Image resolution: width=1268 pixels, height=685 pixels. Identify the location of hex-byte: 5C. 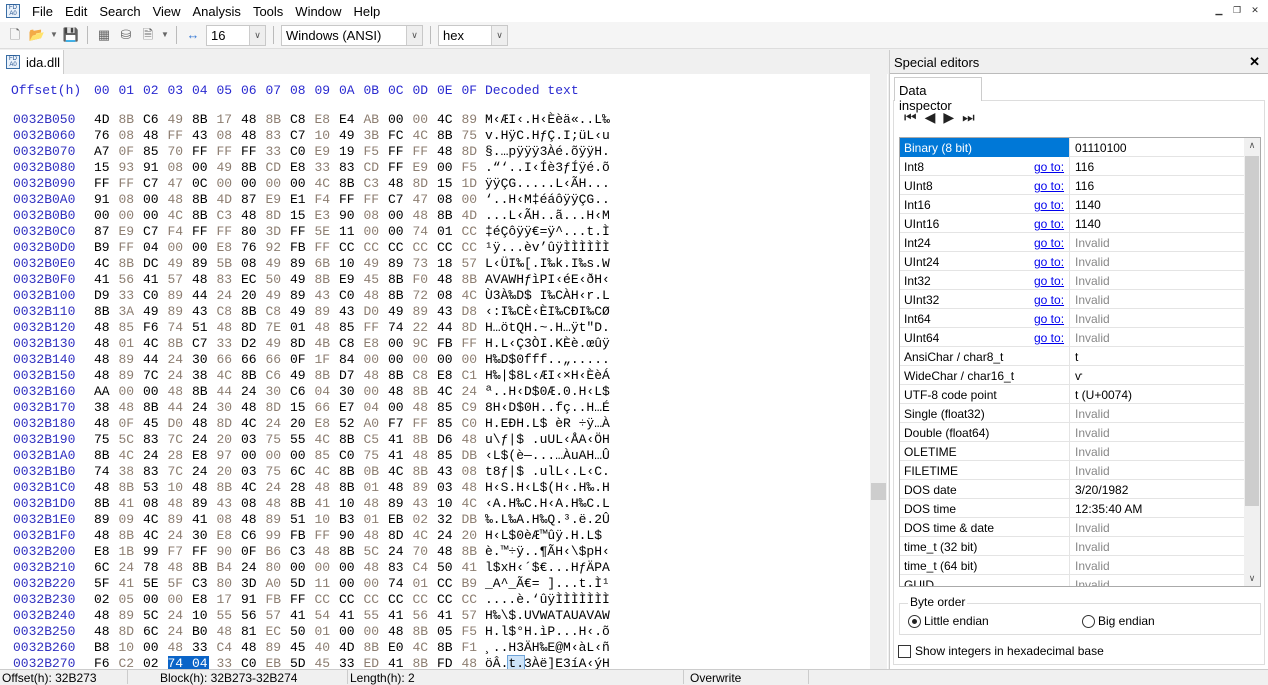
(376, 551).